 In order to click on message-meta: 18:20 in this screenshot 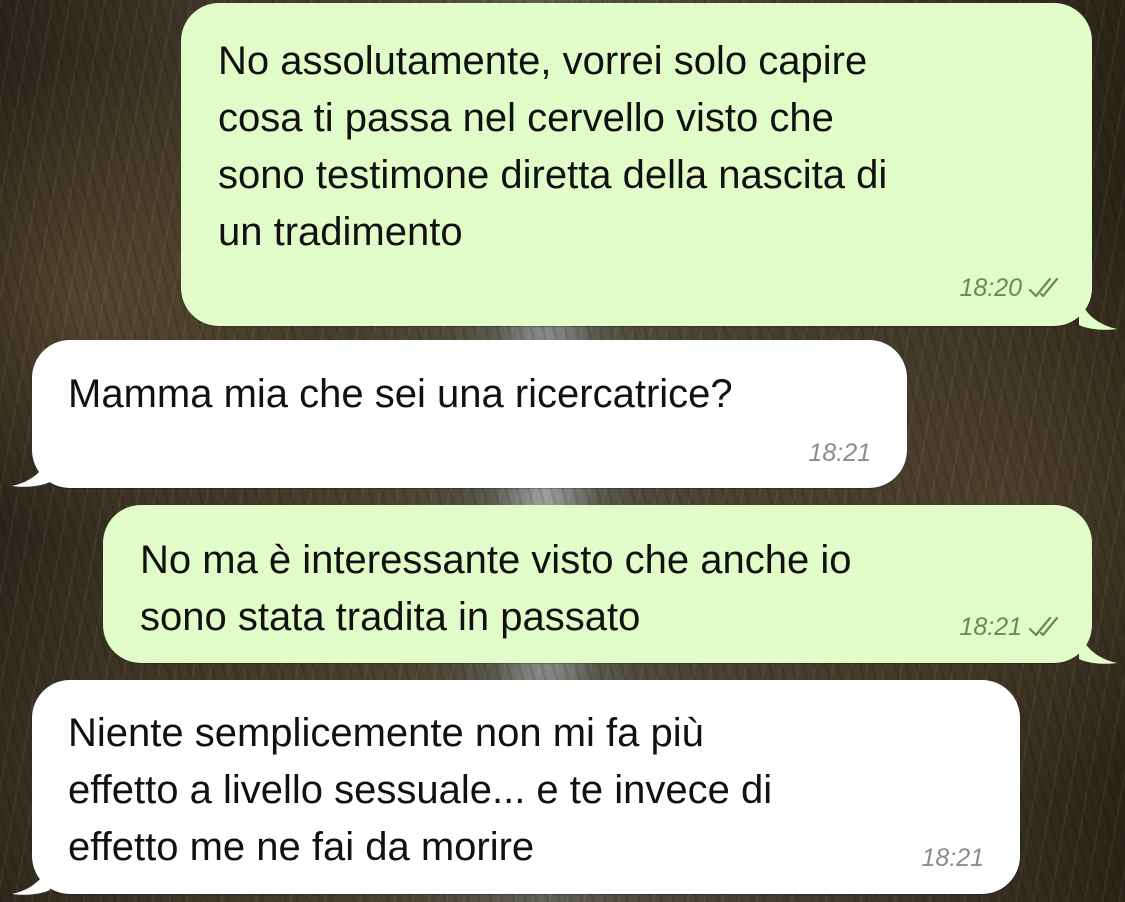, I will do `click(1012, 288)`.